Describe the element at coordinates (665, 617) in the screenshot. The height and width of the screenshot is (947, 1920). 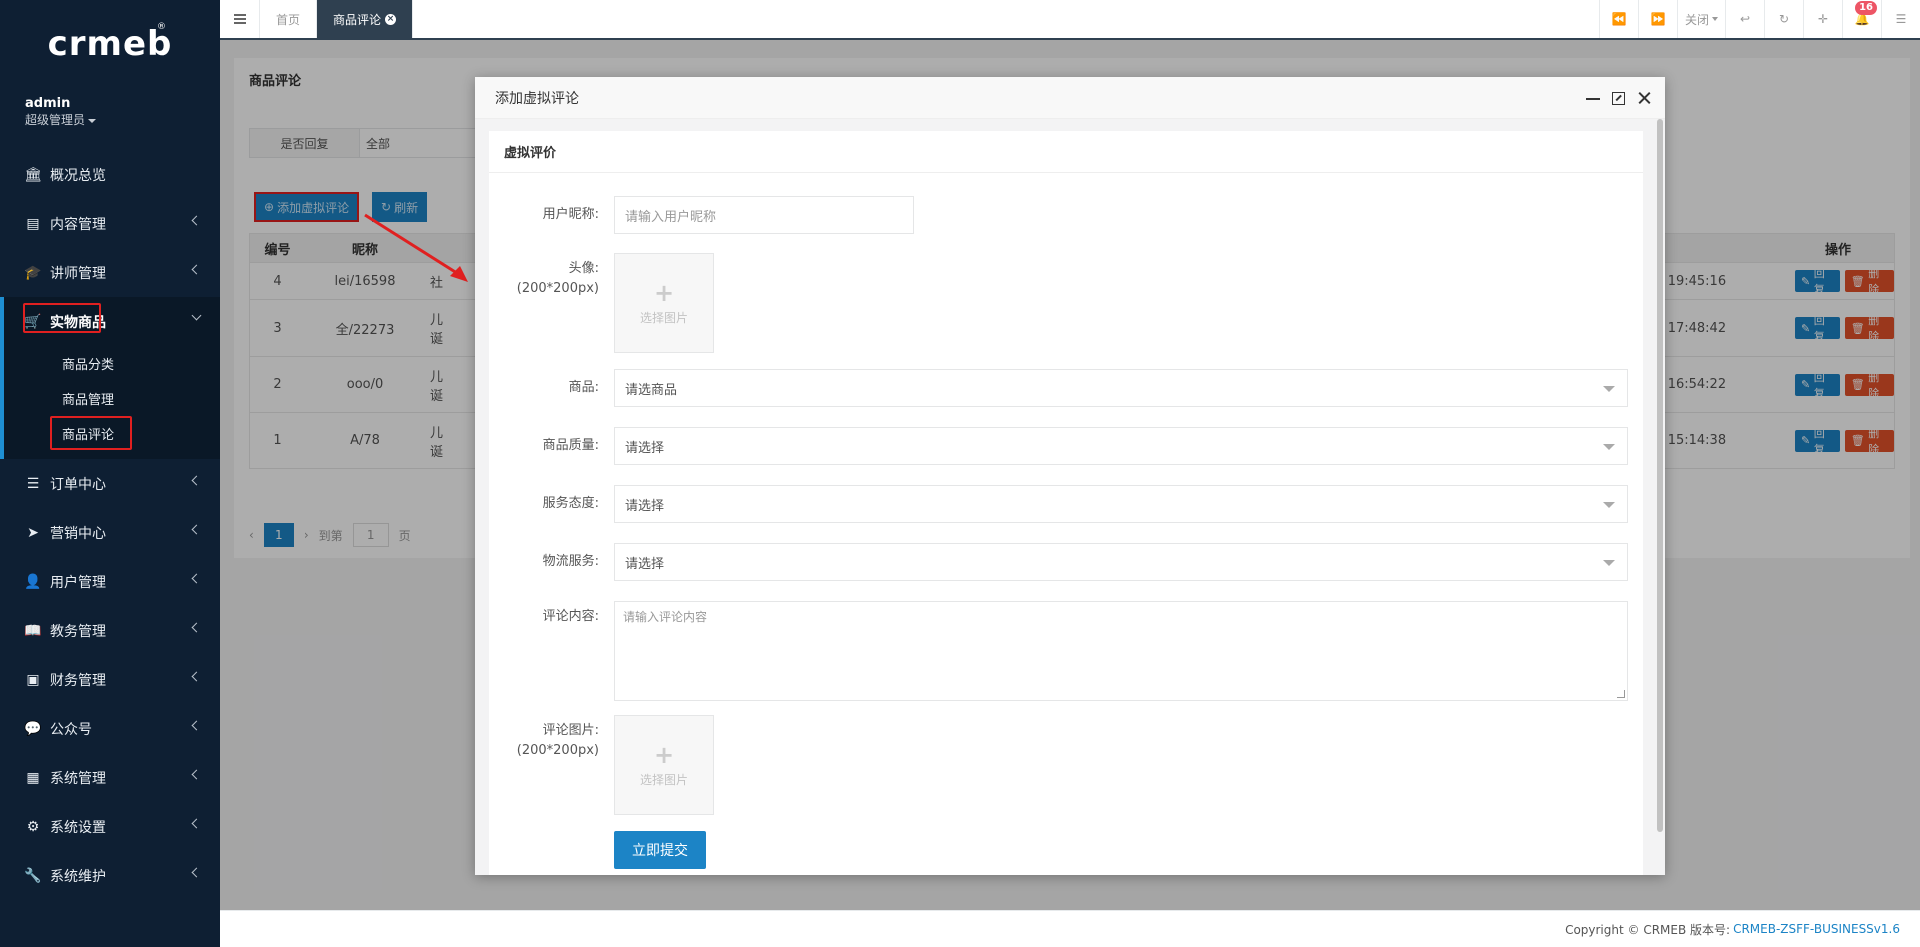
I see `content-placeholder: 请输入评论内容` at that location.